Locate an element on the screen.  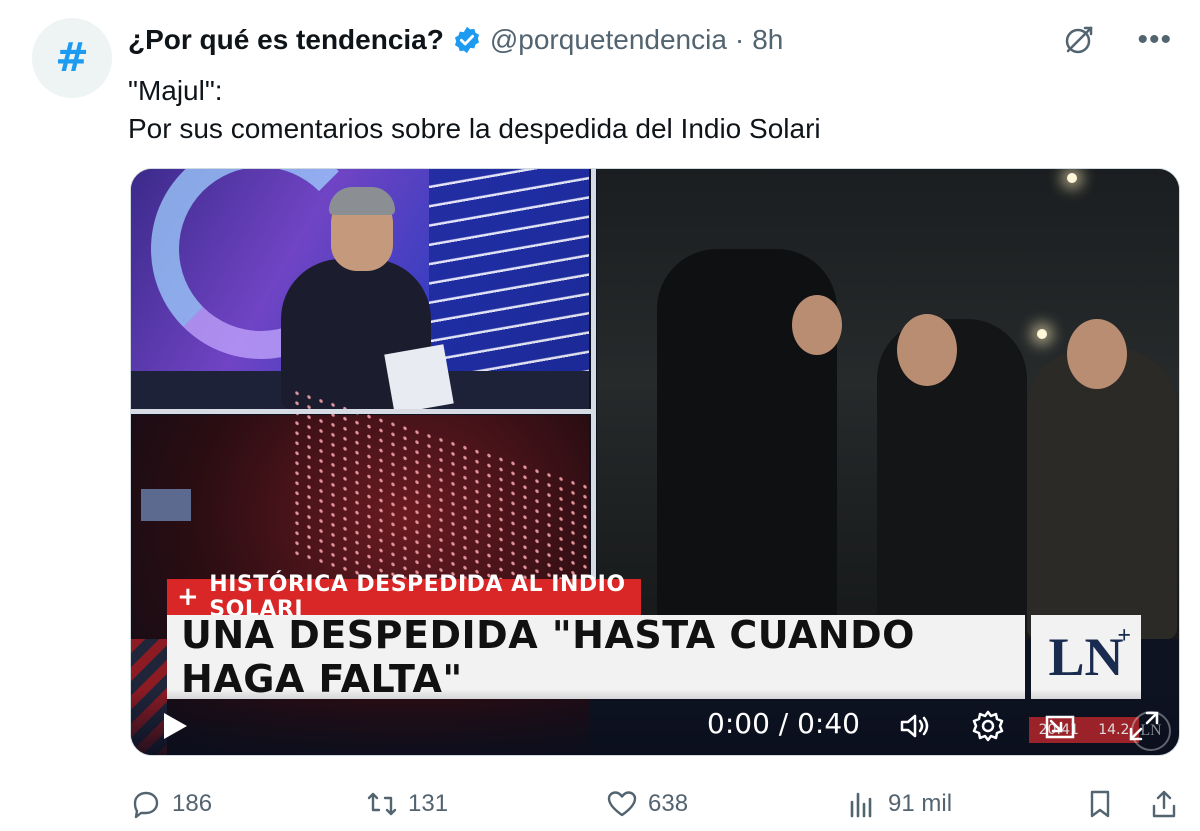
verified-badge-icon is located at coordinates (466, 40).